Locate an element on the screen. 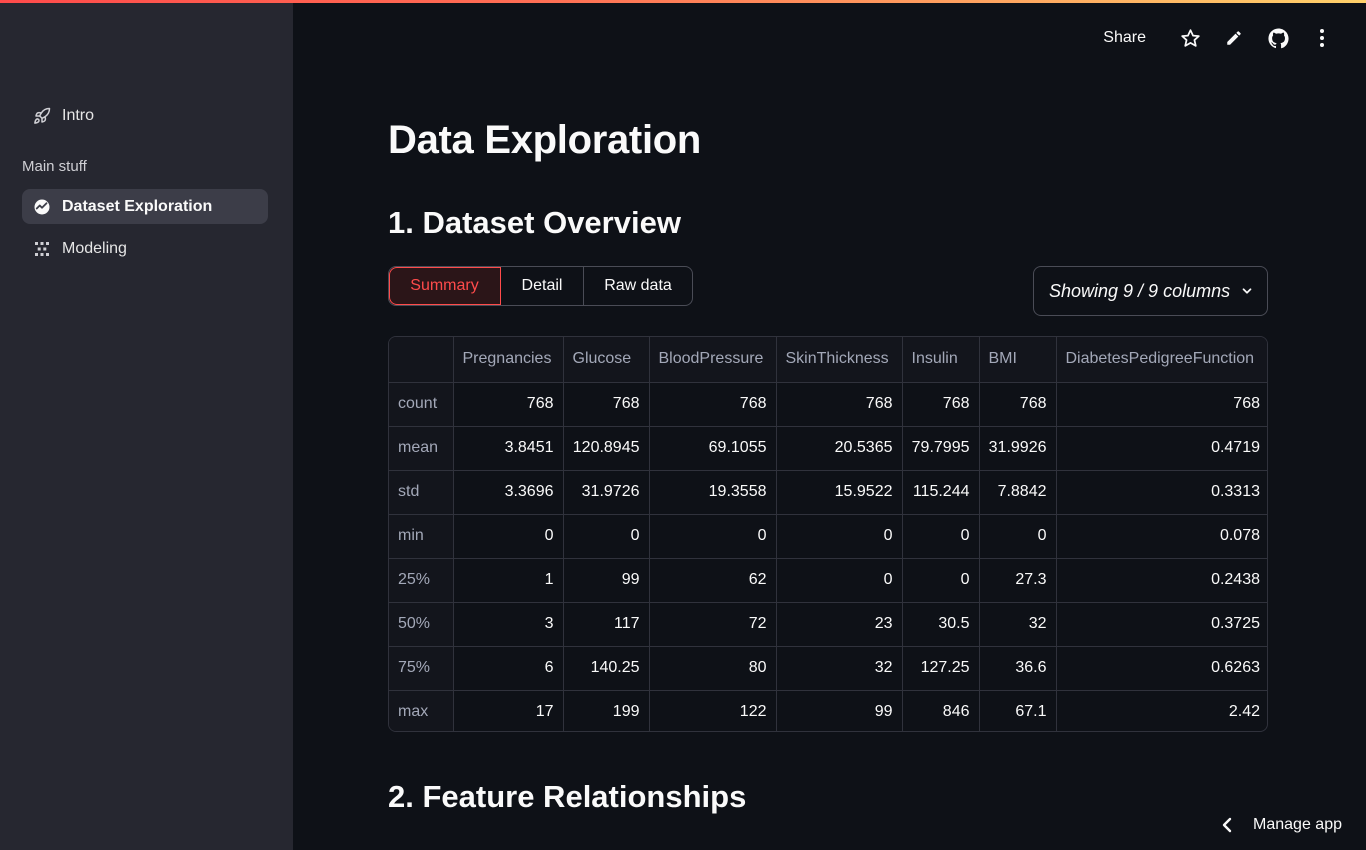 Image resolution: width=1366 pixels, height=850 pixels. table-cell: 3.8451 is located at coordinates (508, 448).